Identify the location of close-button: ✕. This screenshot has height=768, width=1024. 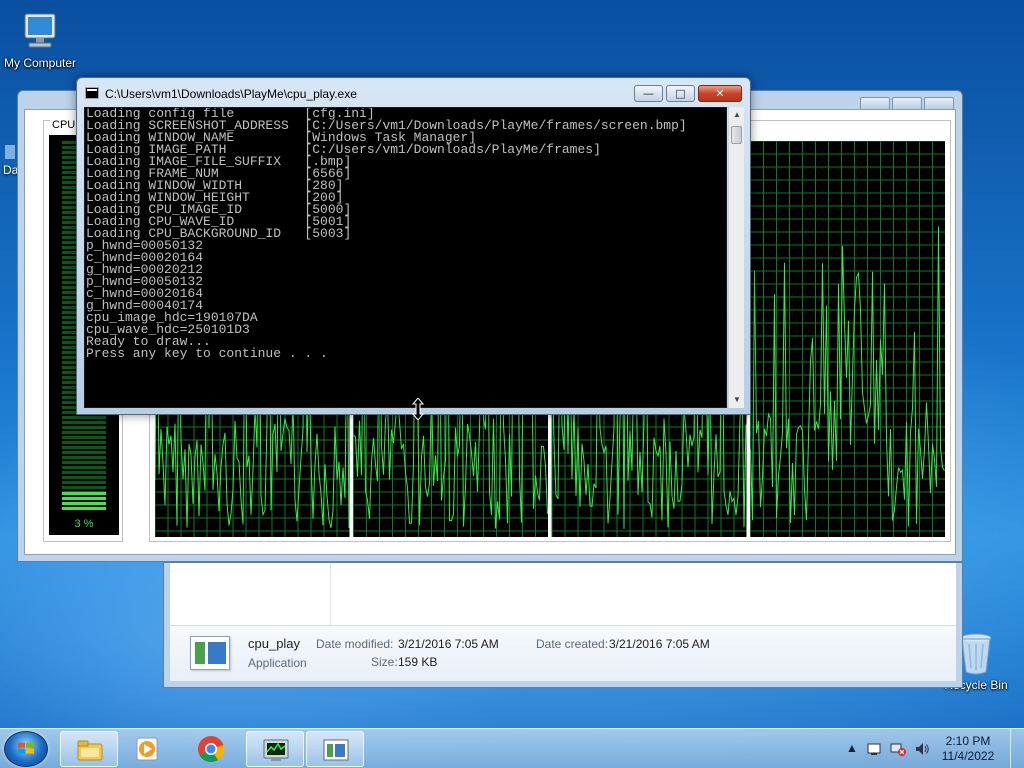
(720, 93).